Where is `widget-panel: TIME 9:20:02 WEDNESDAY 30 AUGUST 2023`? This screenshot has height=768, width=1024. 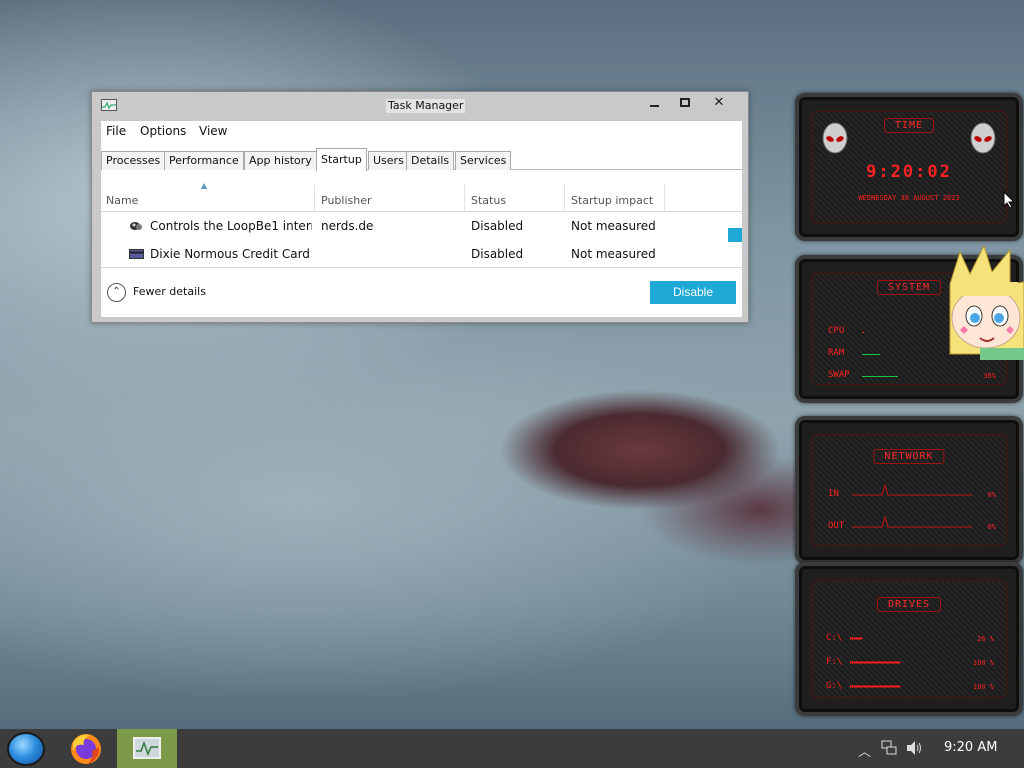 widget-panel: TIME 9:20:02 WEDNESDAY 30 AUGUST 2023 is located at coordinates (909, 167).